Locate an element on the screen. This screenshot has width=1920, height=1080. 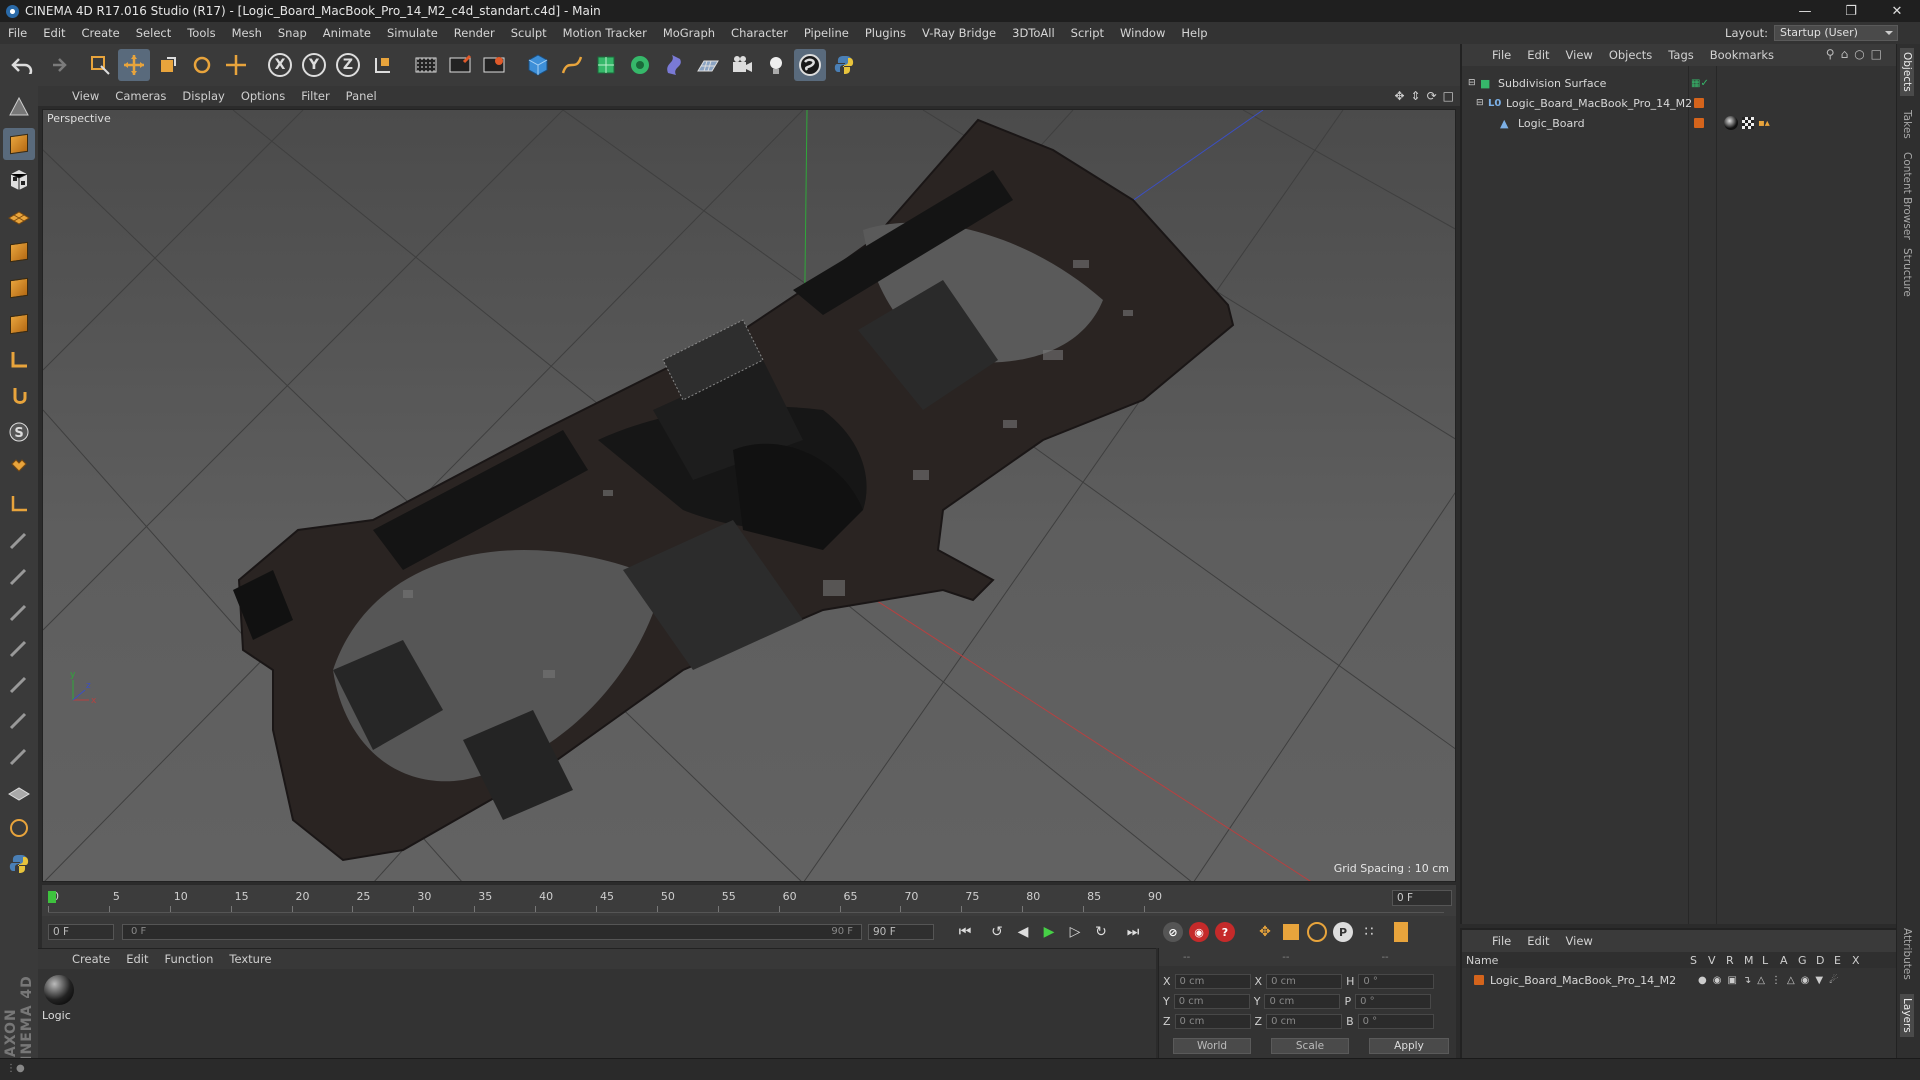
model-mode-icon is located at coordinates (19, 144).